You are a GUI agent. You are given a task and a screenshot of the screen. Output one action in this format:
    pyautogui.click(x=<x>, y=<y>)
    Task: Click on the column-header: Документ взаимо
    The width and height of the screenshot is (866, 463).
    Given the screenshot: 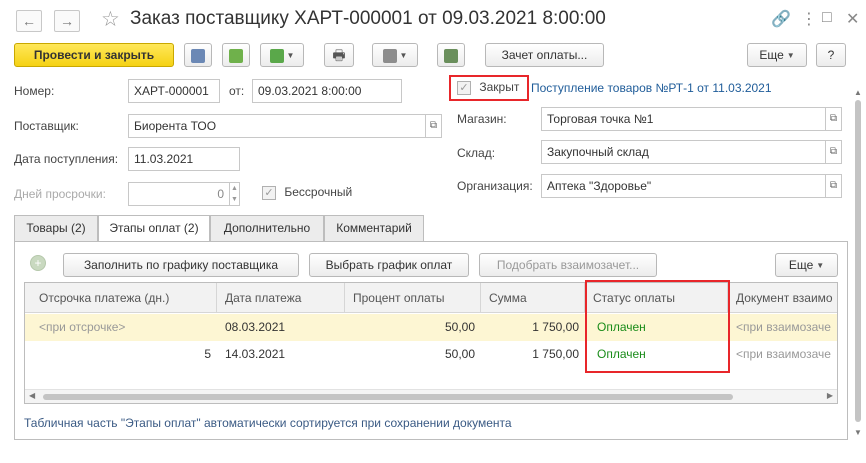 What is the action you would take?
    pyautogui.click(x=782, y=298)
    